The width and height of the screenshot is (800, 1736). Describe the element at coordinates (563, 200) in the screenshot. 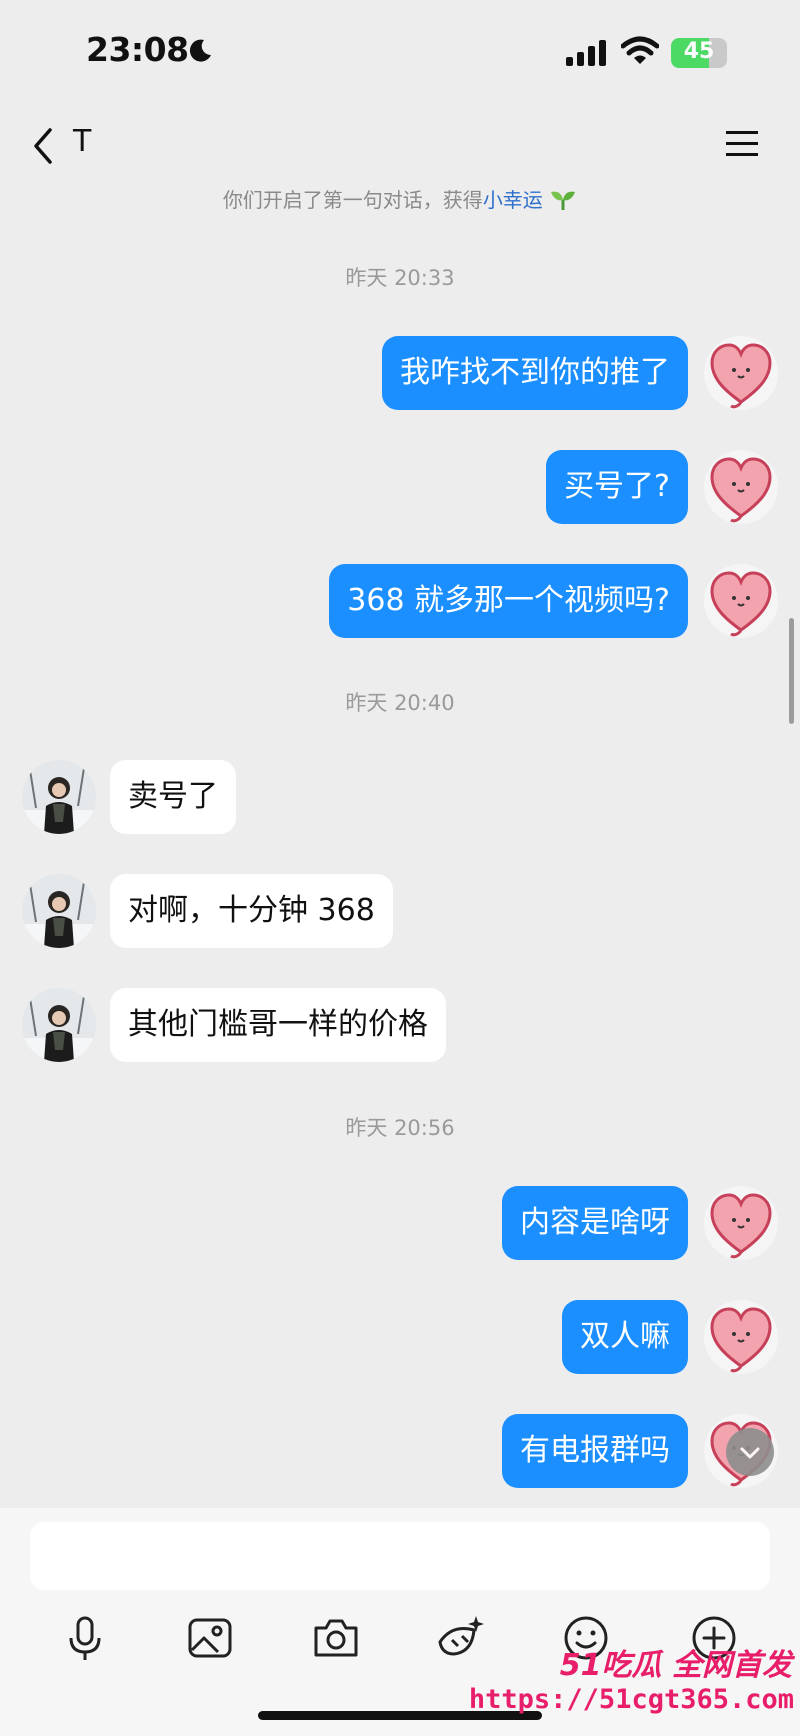

I see `sprout-icon` at that location.